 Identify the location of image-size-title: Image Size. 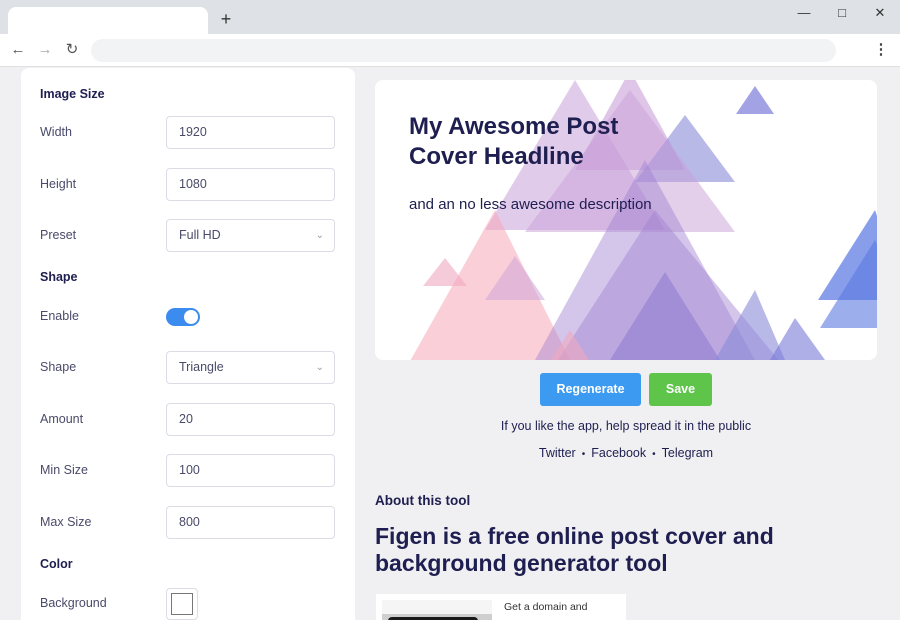
(72, 94).